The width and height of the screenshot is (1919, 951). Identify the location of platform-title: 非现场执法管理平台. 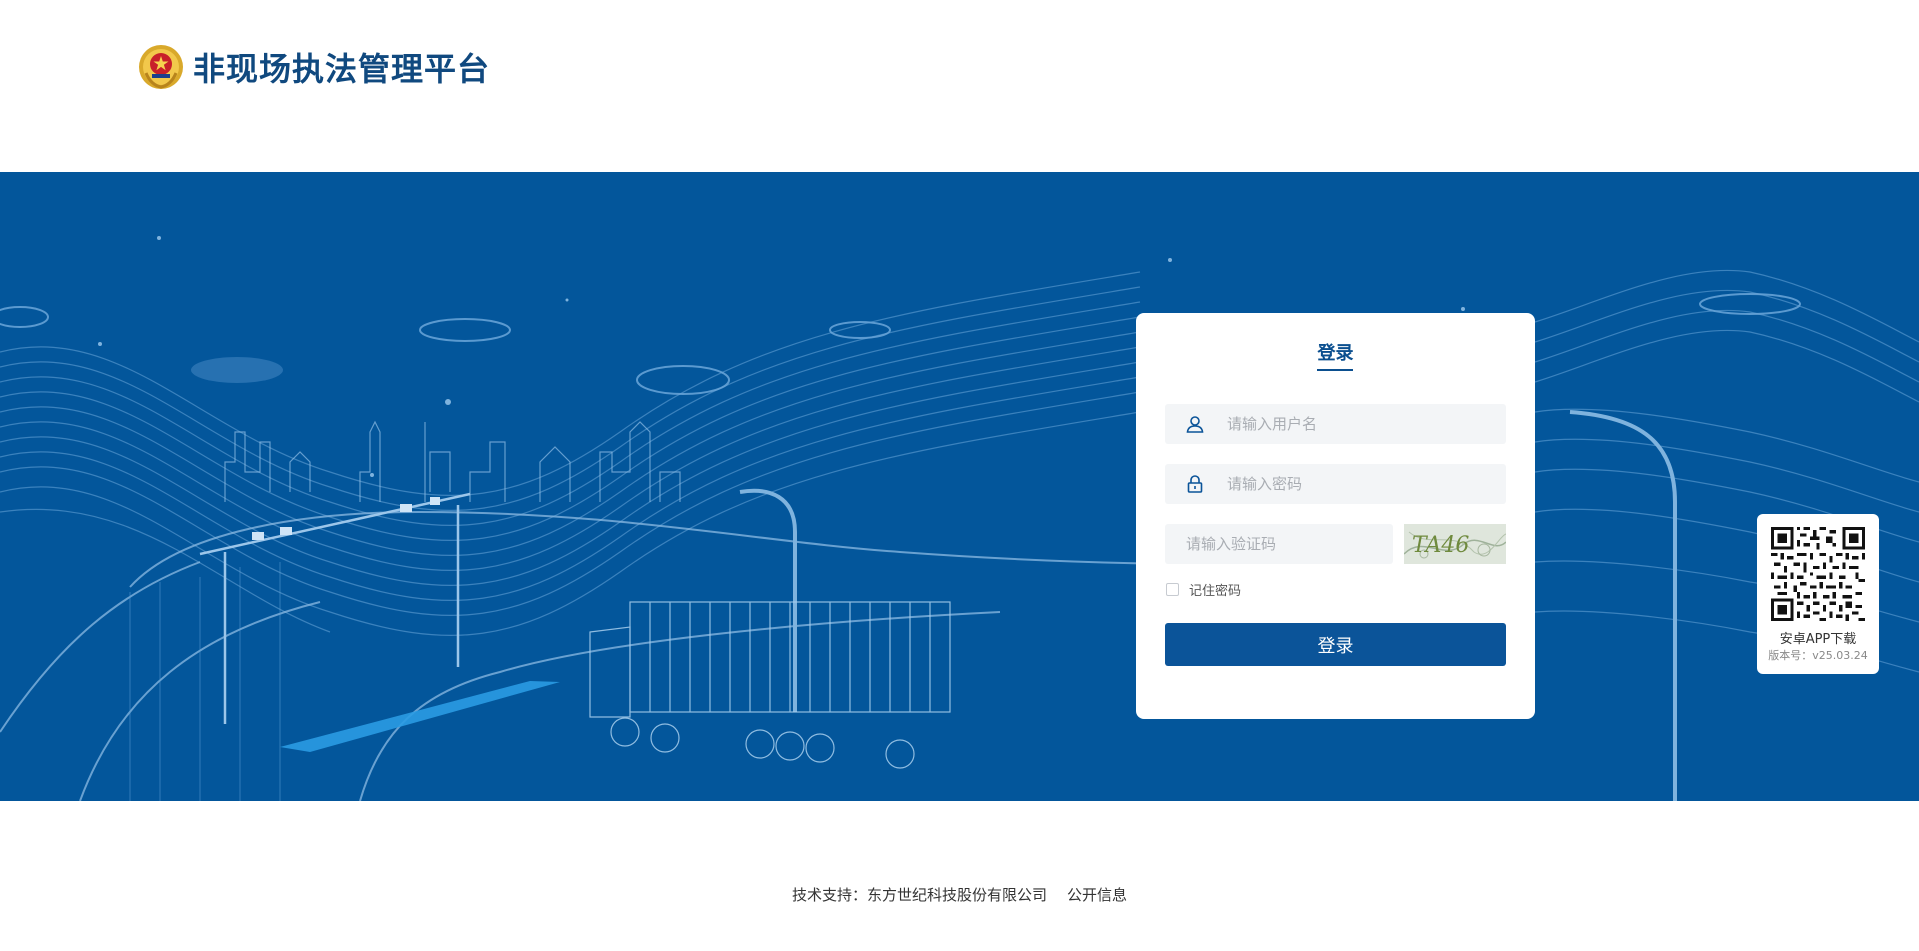
(342, 69).